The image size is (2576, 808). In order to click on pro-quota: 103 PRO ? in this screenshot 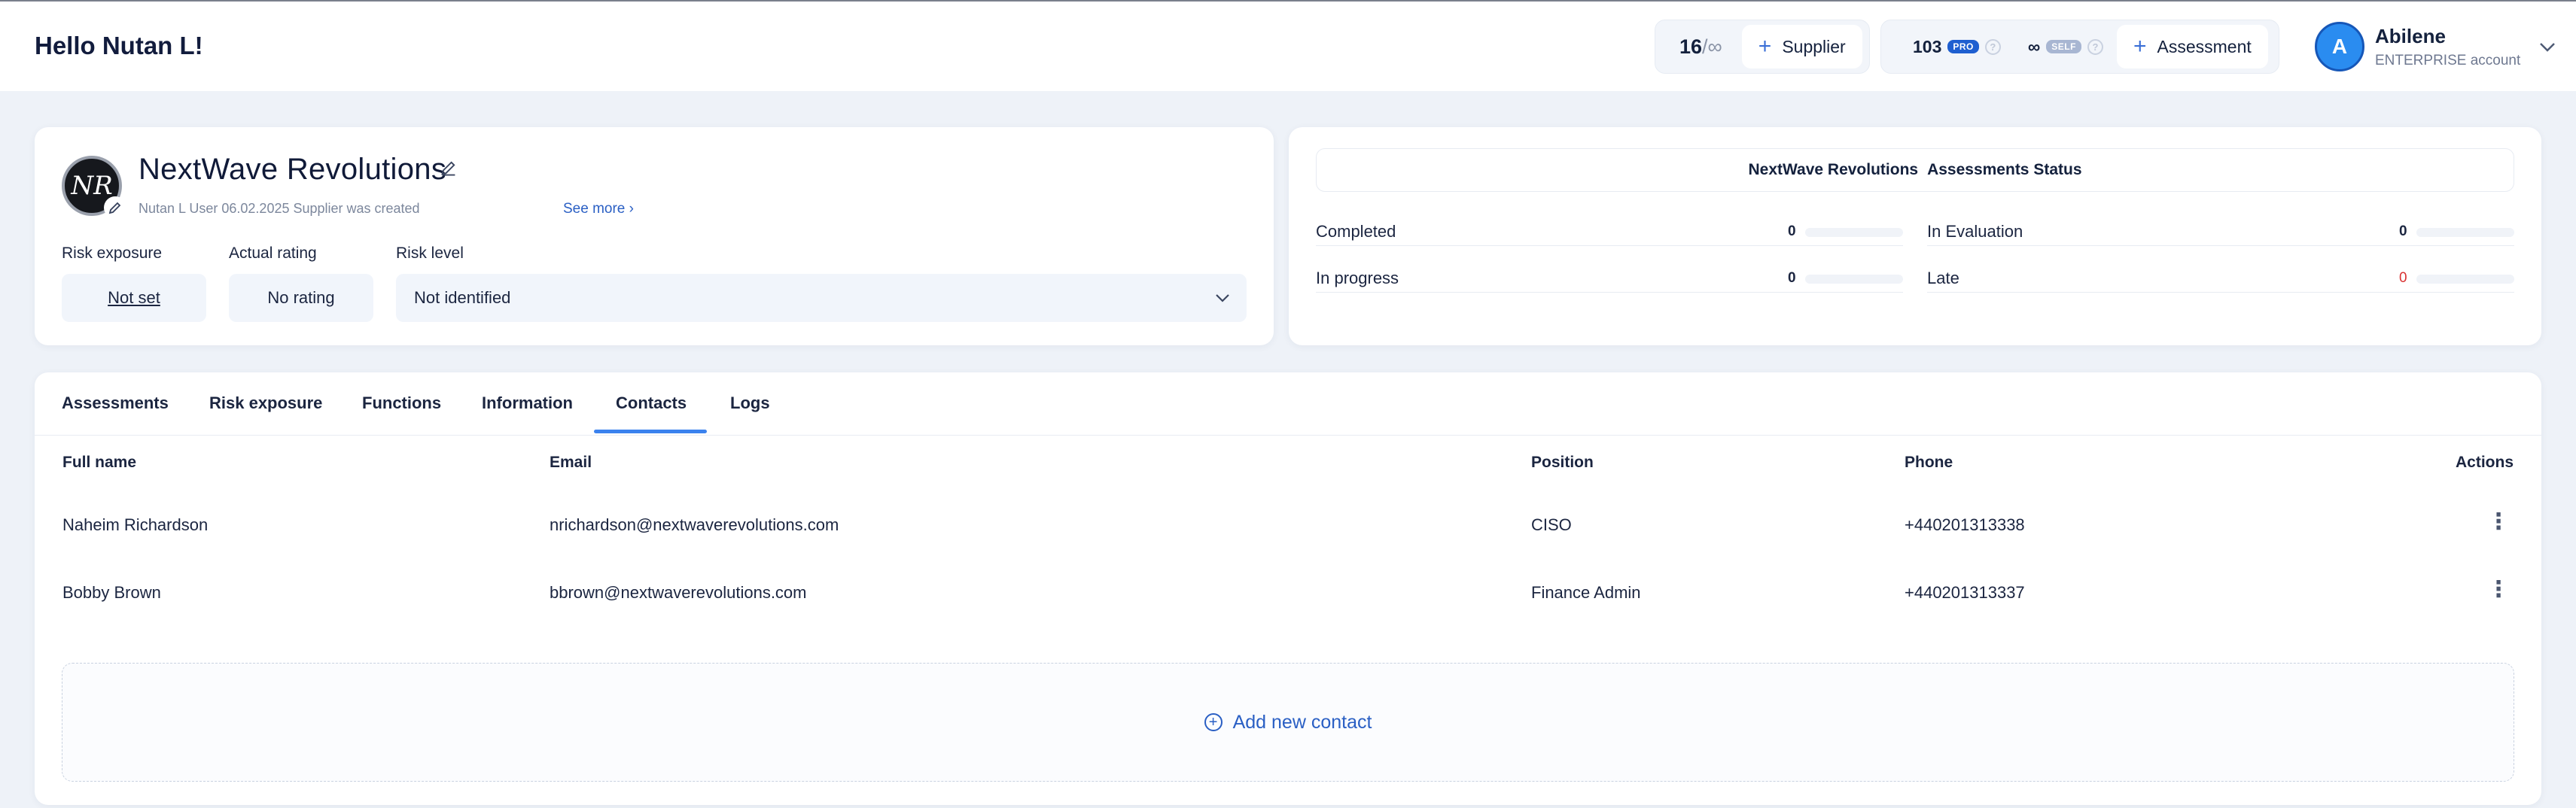, I will do `click(1950, 47)`.